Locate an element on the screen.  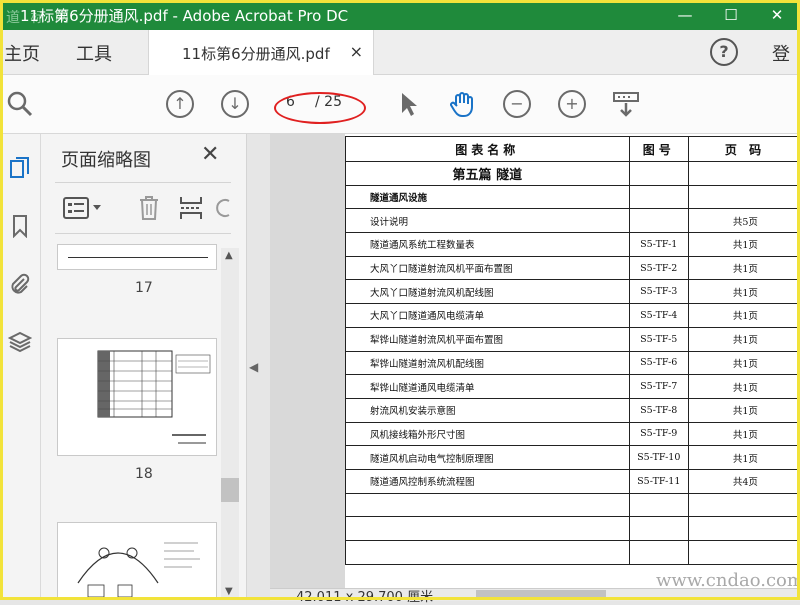
horizontal-scroll-thumb is located at coordinates (541, 594).